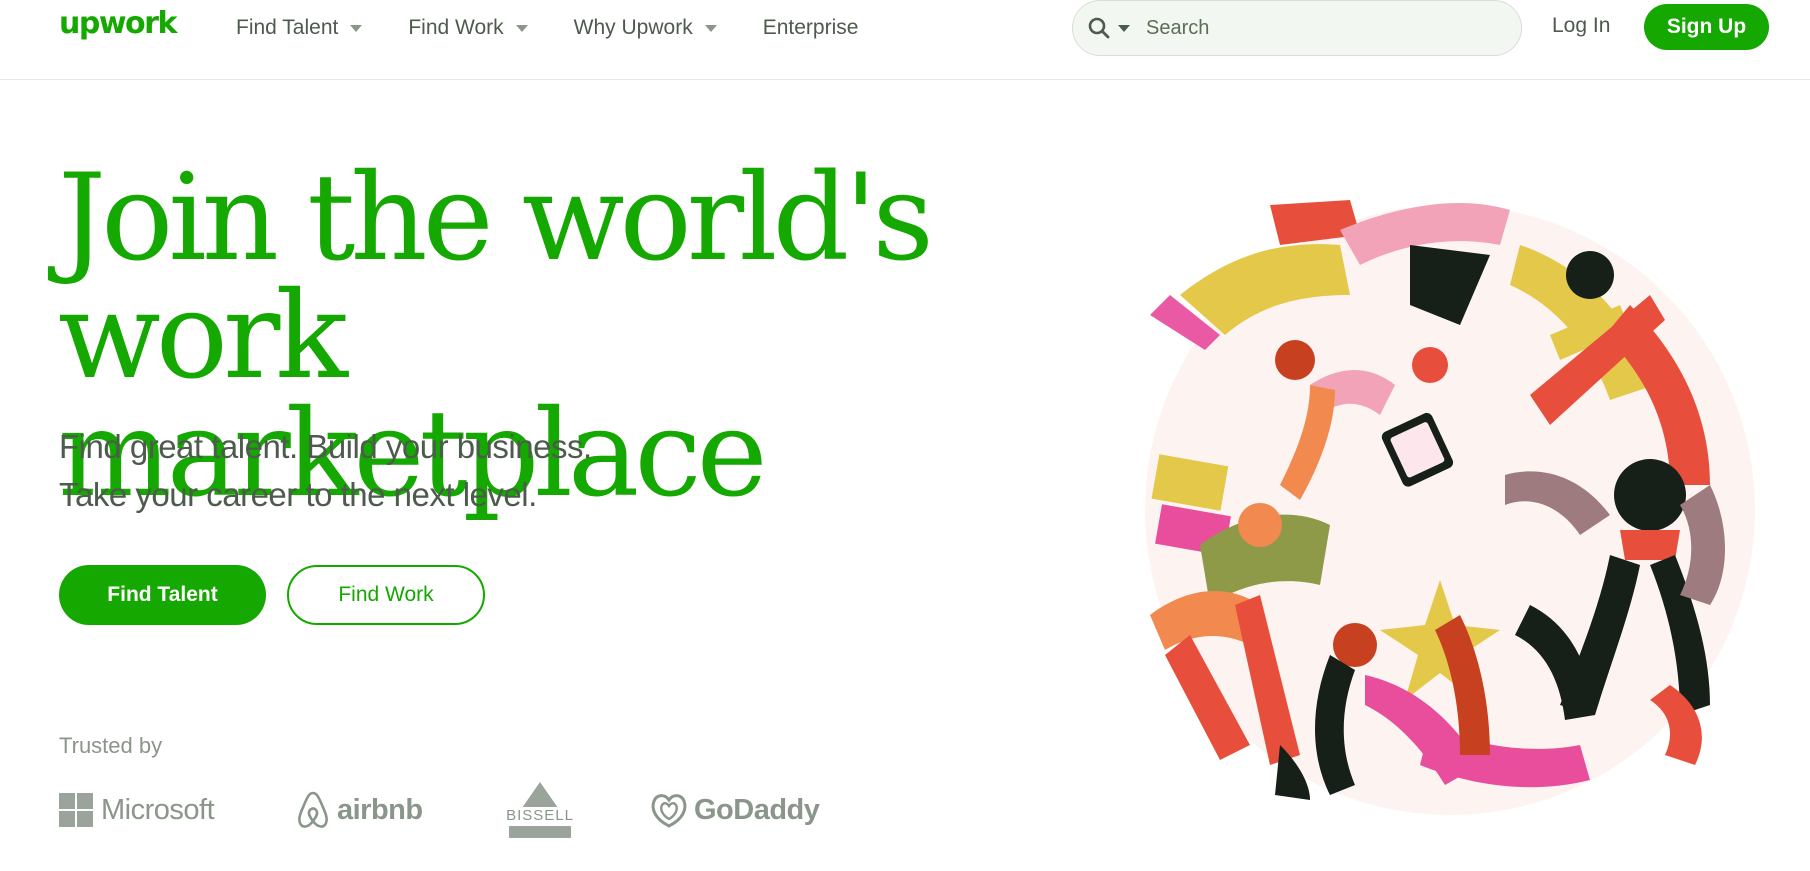 The width and height of the screenshot is (1810, 871). I want to click on search-type-dropdown-icon, so click(1124, 28).